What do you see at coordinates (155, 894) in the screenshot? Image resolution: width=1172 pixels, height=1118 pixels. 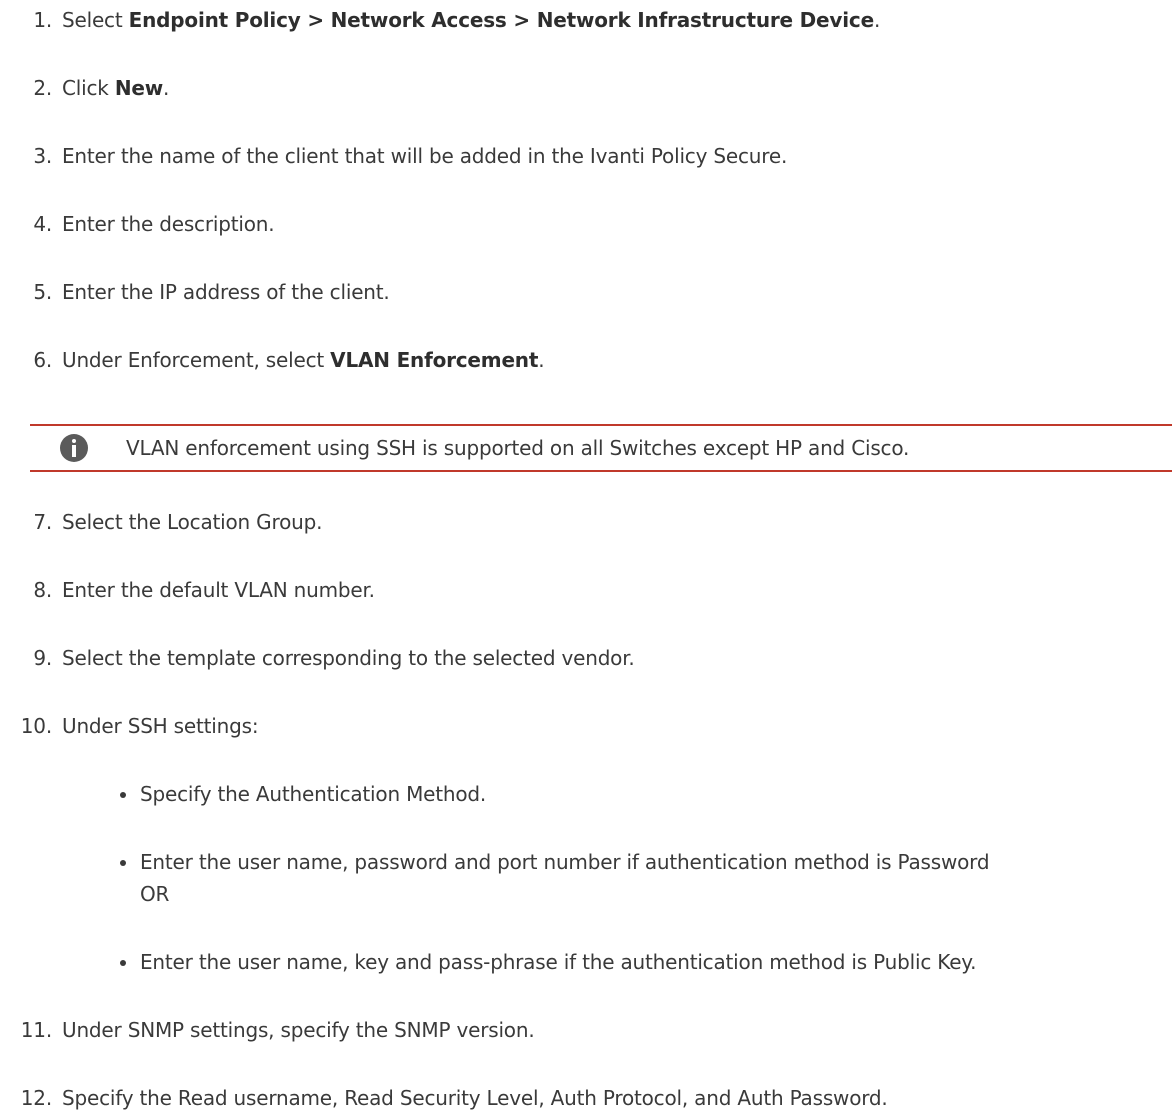 I see `bullet-continuation: OR` at bounding box center [155, 894].